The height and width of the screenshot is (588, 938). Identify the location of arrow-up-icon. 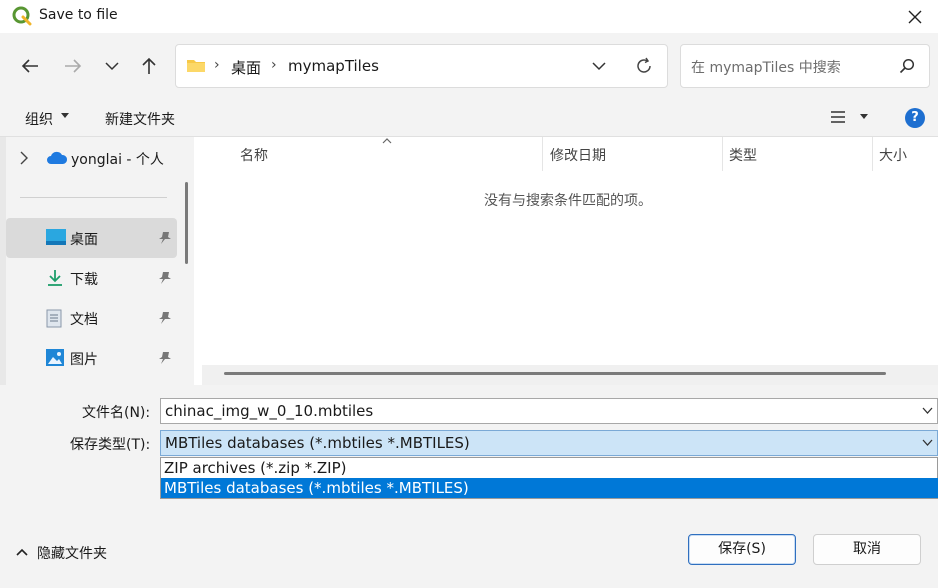
(149, 65).